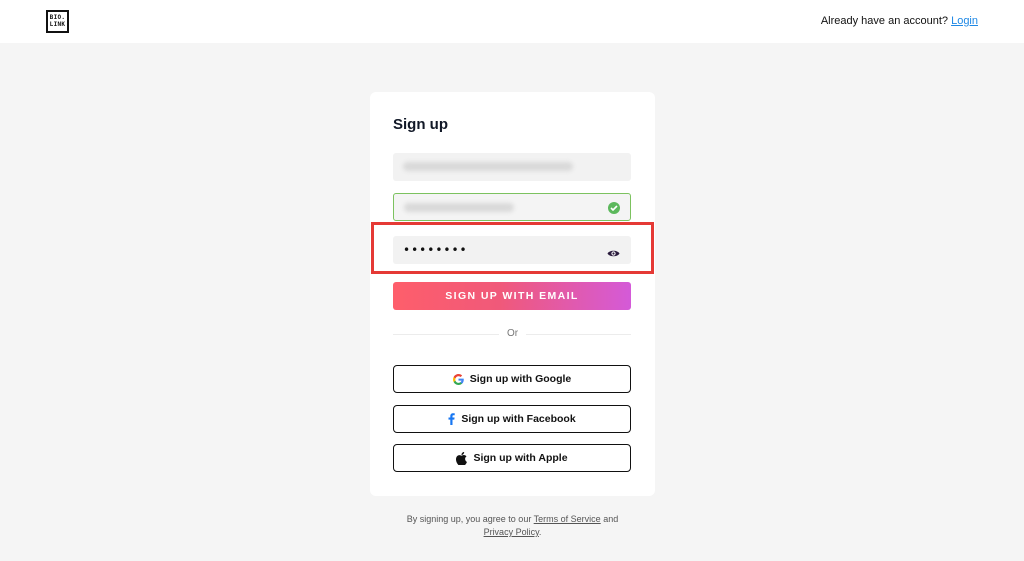 This screenshot has width=1024, height=561. I want to click on facebook-icon, so click(452, 419).